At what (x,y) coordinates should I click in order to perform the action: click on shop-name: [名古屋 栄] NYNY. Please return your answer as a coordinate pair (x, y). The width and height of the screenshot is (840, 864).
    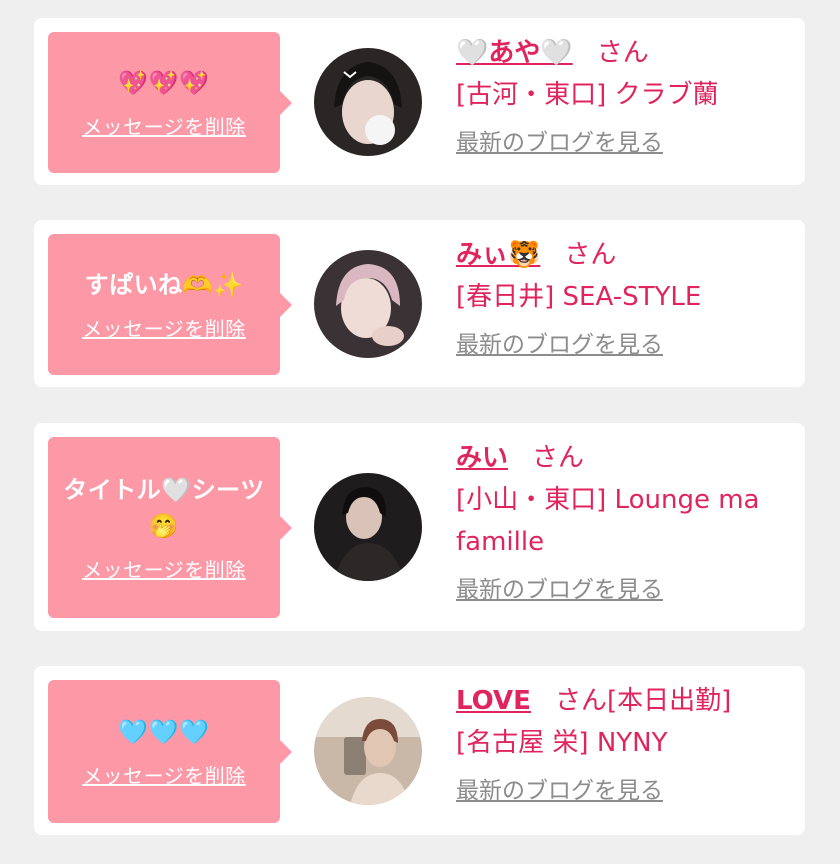
    Looking at the image, I should click on (562, 743).